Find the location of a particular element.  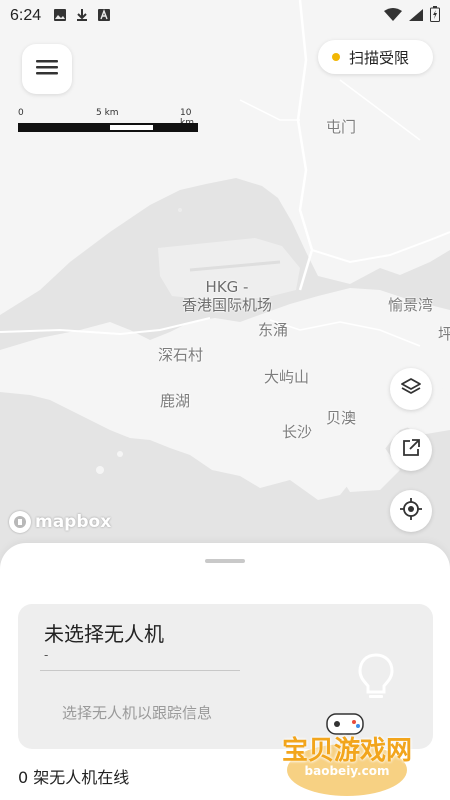

battery-icon is located at coordinates (435, 16).